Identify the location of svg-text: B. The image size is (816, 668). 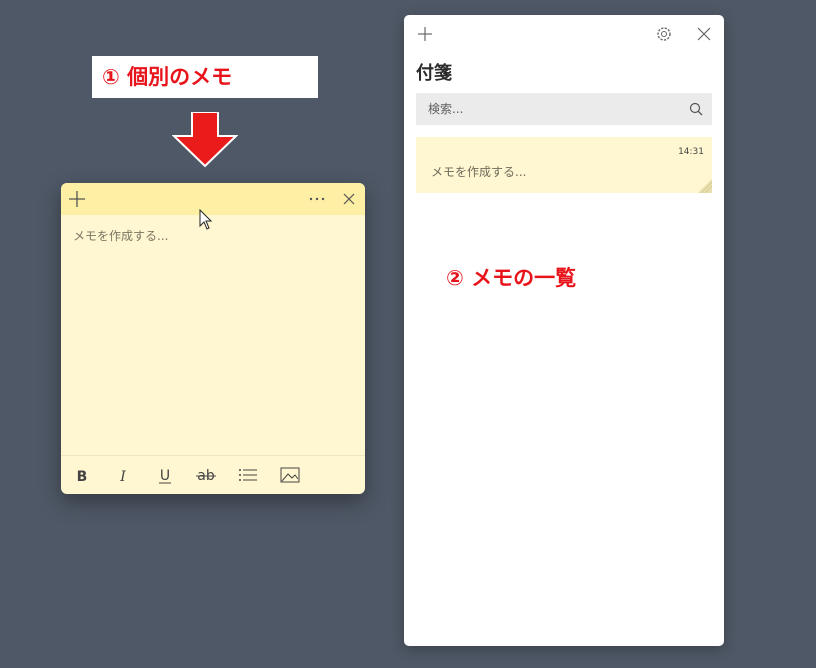
(82, 477).